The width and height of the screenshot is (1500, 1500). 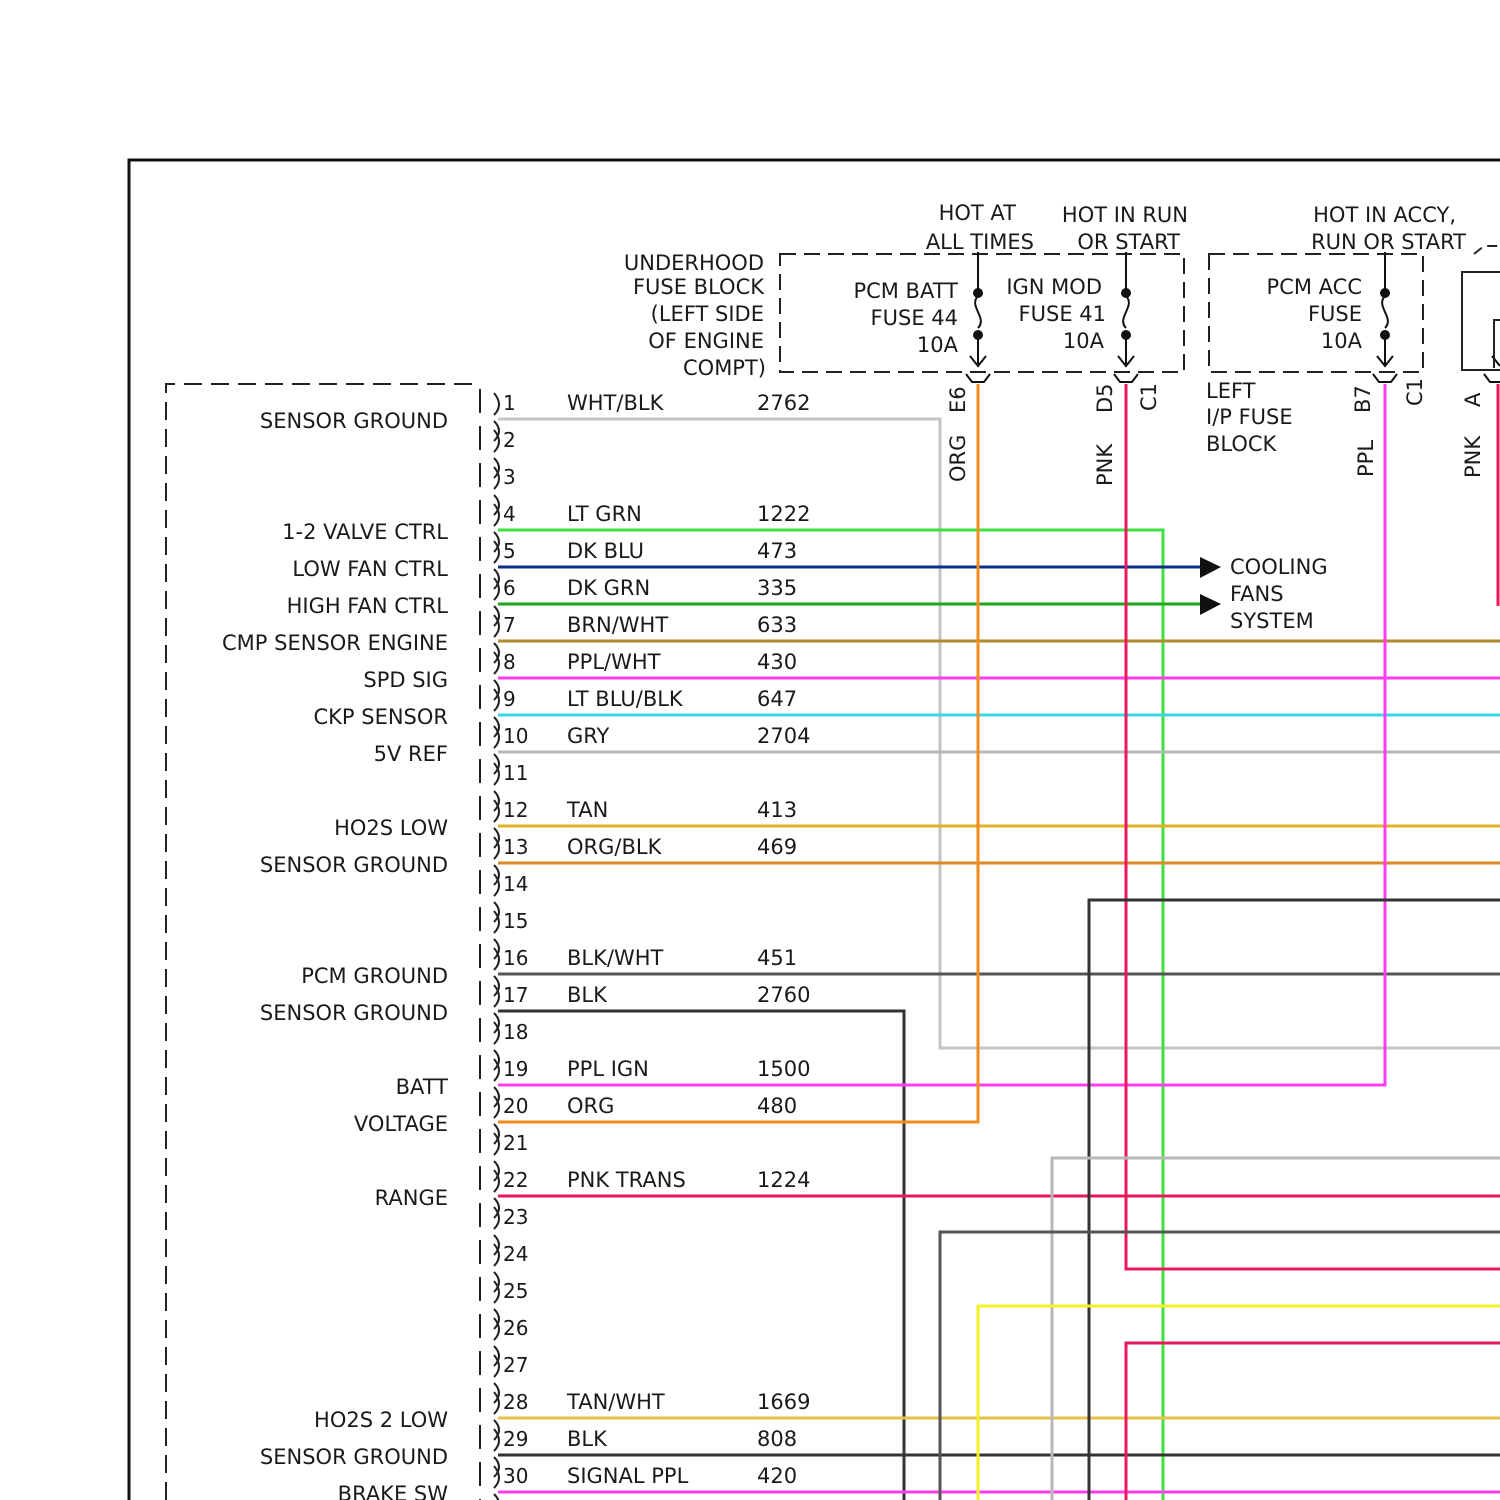 I want to click on pin-number: 4, so click(x=509, y=514).